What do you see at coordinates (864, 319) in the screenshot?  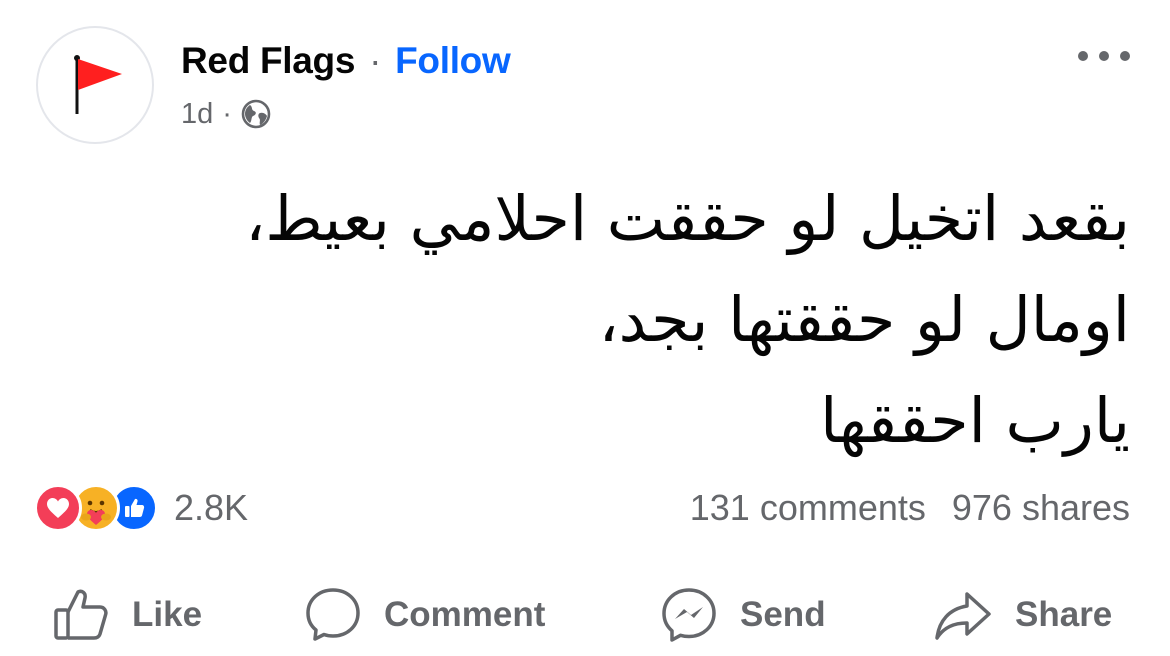 I see `post-text-line: اومال لو حققتها بجد،` at bounding box center [864, 319].